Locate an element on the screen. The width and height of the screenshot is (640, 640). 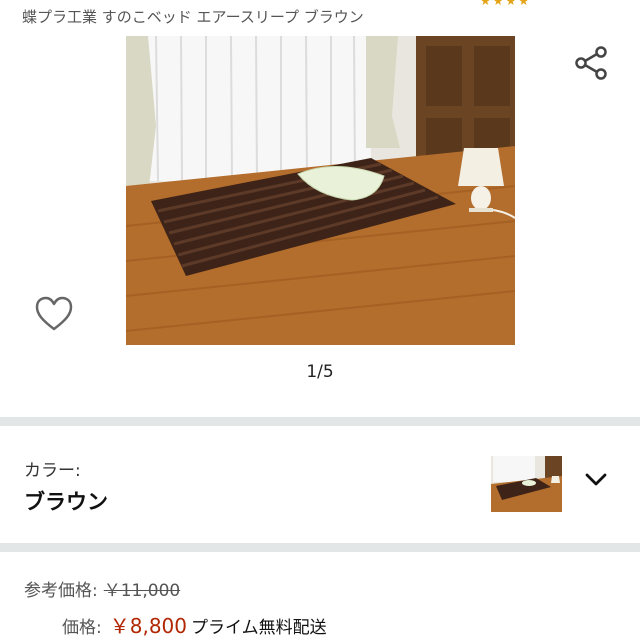
share-icon is located at coordinates (591, 63).